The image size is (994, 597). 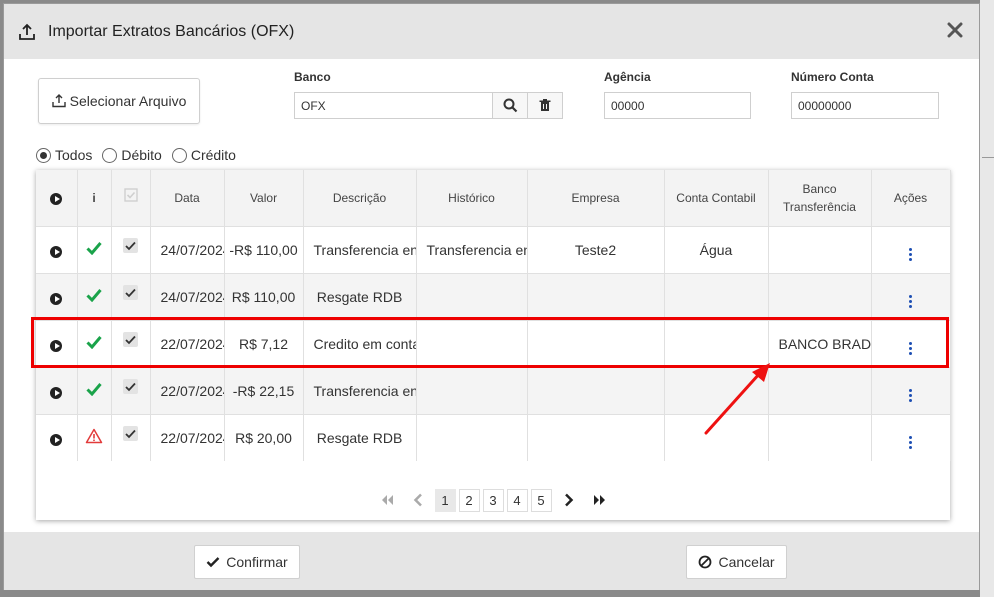 I want to click on row-data: 22/07/2024, so click(x=187, y=390).